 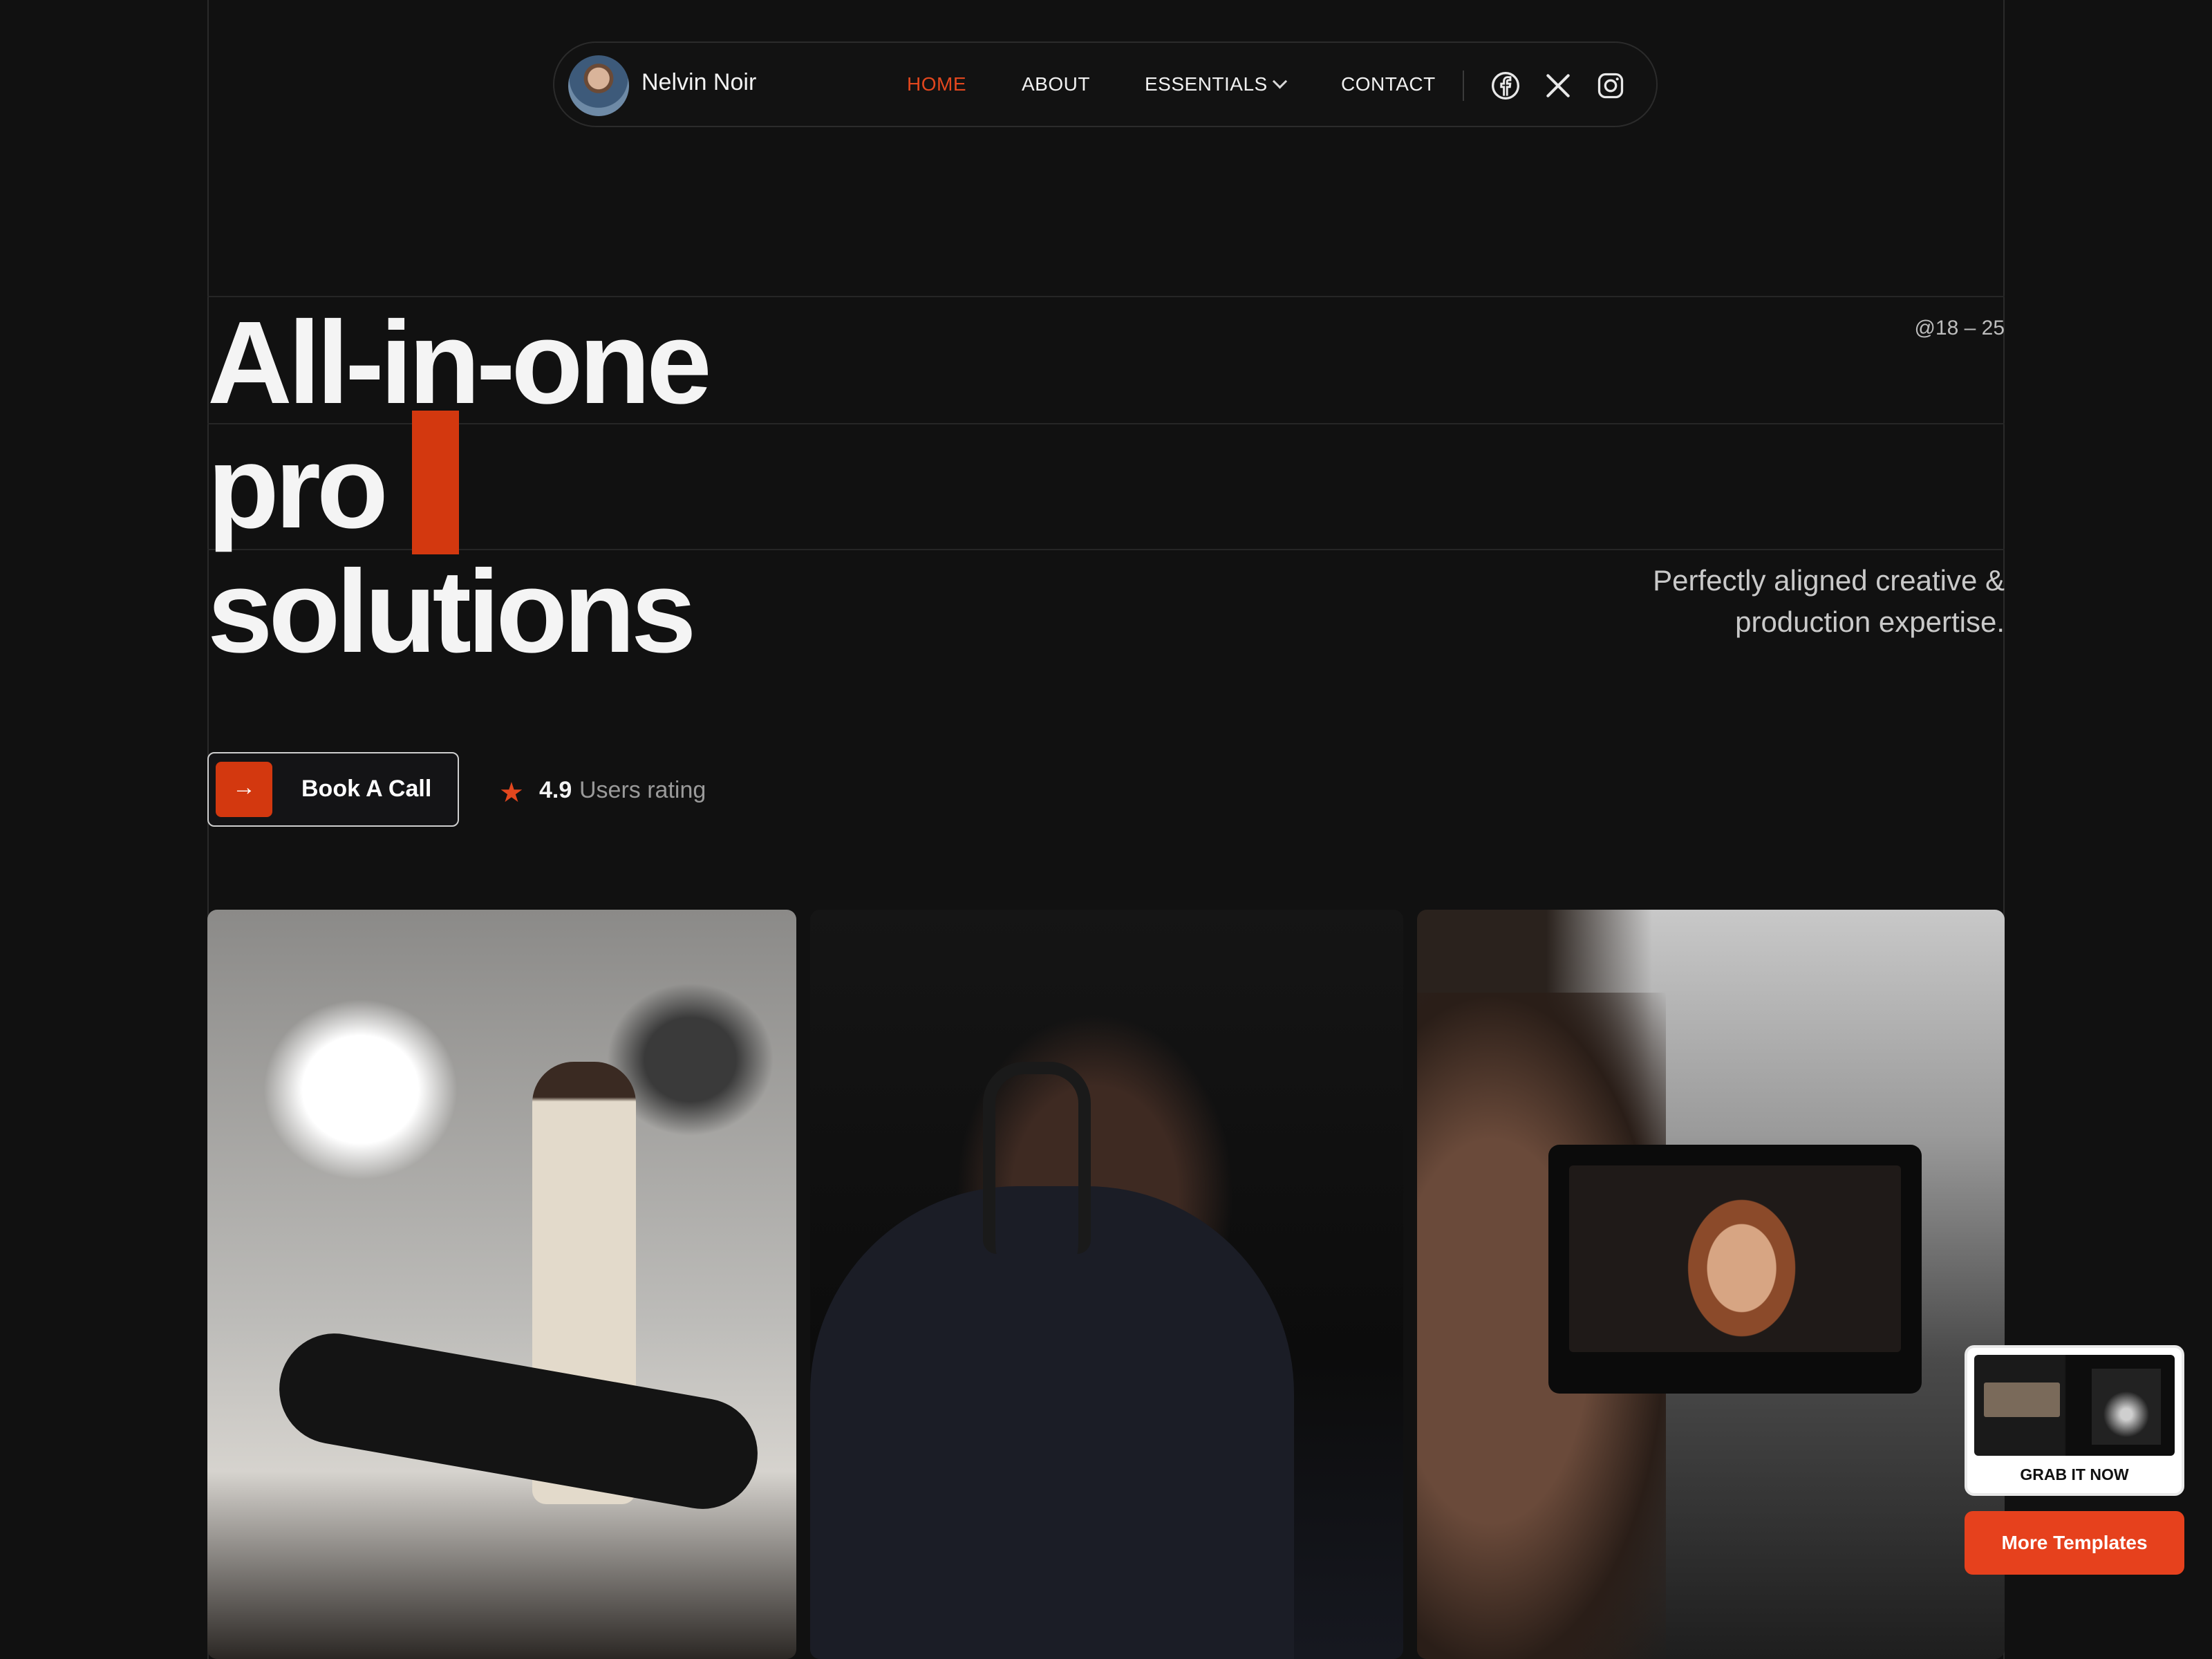 What do you see at coordinates (297, 488) in the screenshot?
I see `hero-title-line-2: pro` at bounding box center [297, 488].